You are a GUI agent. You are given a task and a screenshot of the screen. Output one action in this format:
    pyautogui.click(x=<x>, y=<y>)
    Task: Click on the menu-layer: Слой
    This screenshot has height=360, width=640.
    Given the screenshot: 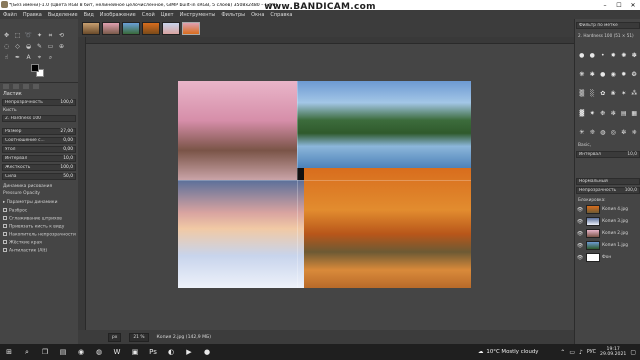 What is the action you would take?
    pyautogui.click(x=148, y=15)
    